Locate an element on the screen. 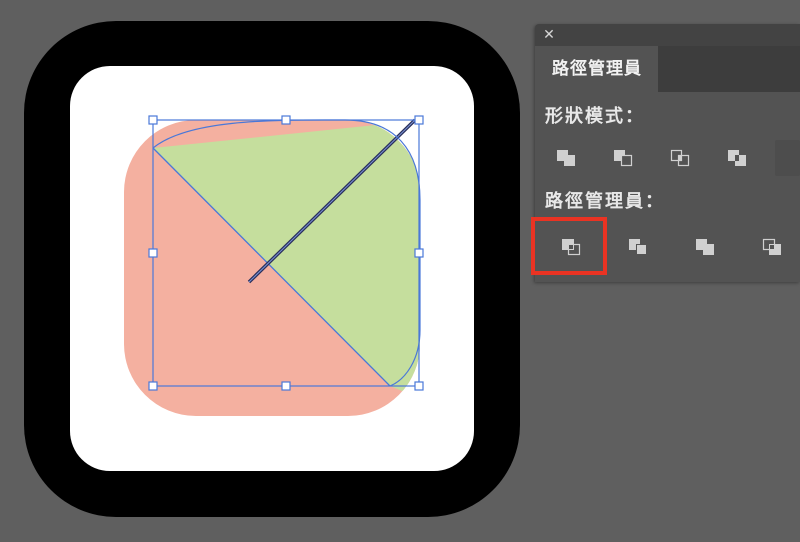  handle-bottom-right is located at coordinates (419, 386).